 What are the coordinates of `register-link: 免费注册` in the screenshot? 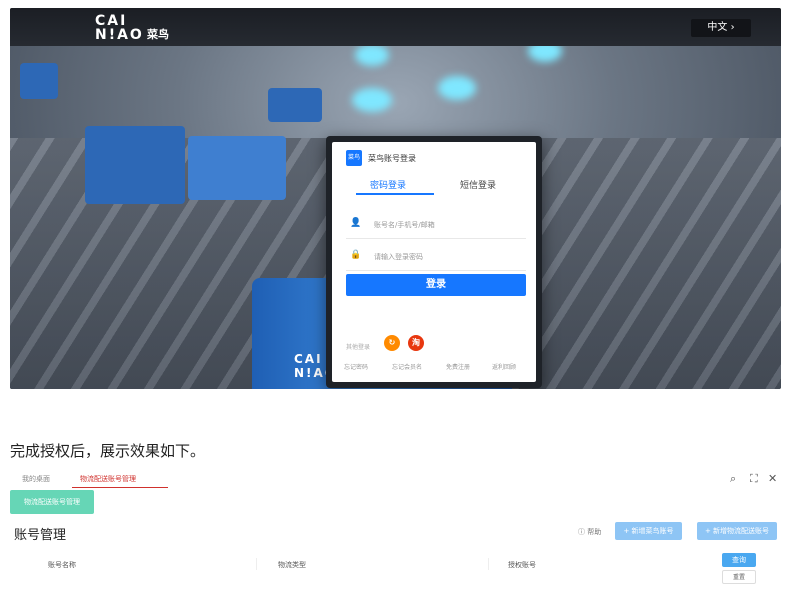 It's located at (458, 366).